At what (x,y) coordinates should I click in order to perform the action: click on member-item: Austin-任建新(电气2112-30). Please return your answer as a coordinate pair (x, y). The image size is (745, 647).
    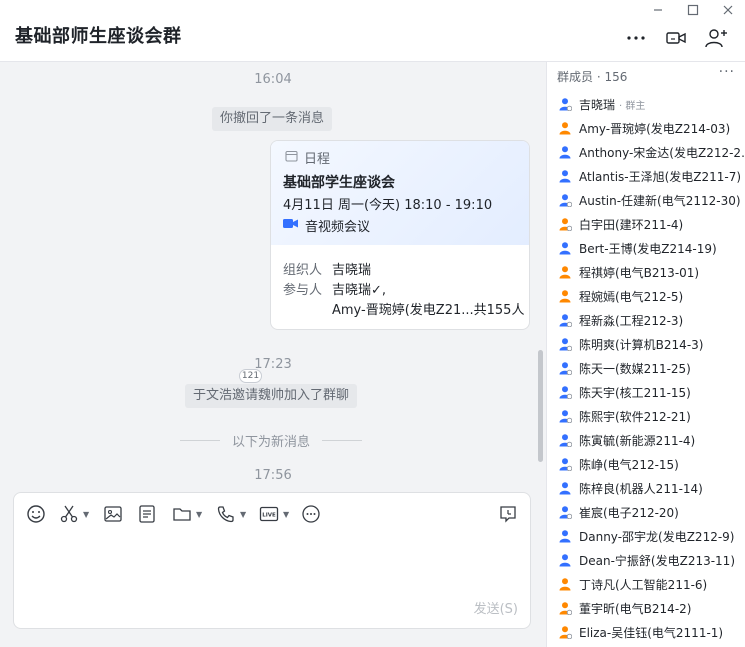
    Looking at the image, I should click on (646, 200).